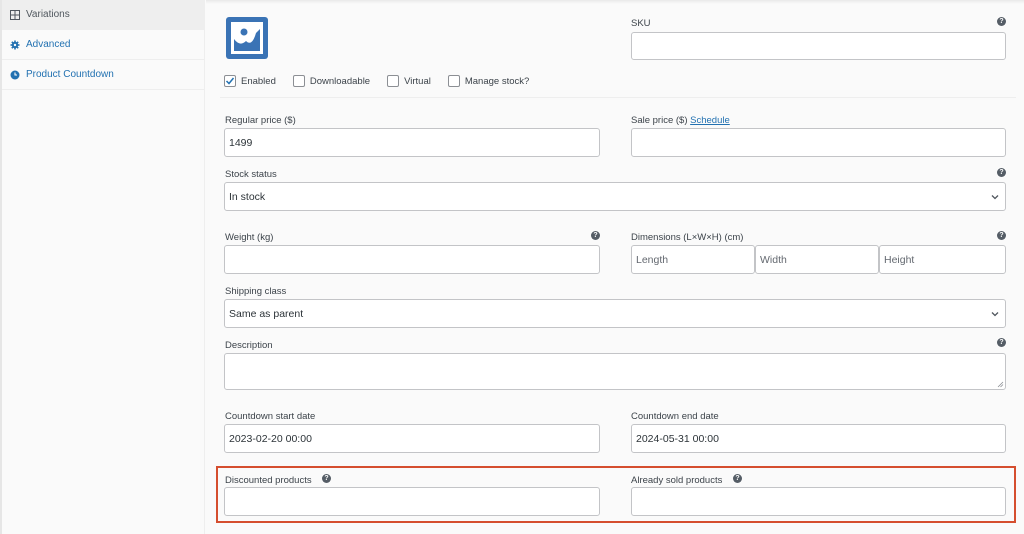 This screenshot has width=1024, height=534. What do you see at coordinates (615, 371) in the screenshot?
I see `description-textarea` at bounding box center [615, 371].